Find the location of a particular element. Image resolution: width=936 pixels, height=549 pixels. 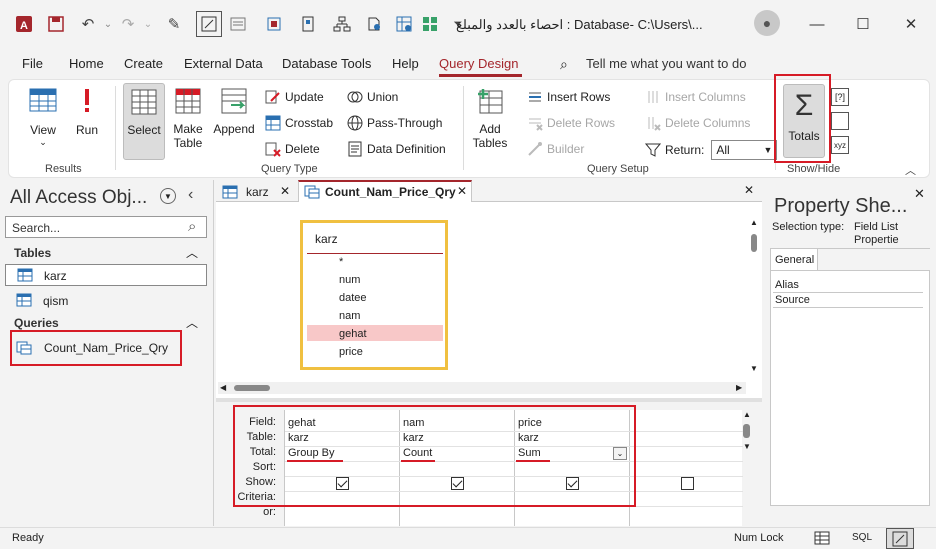

save-icon is located at coordinates (56, 24).